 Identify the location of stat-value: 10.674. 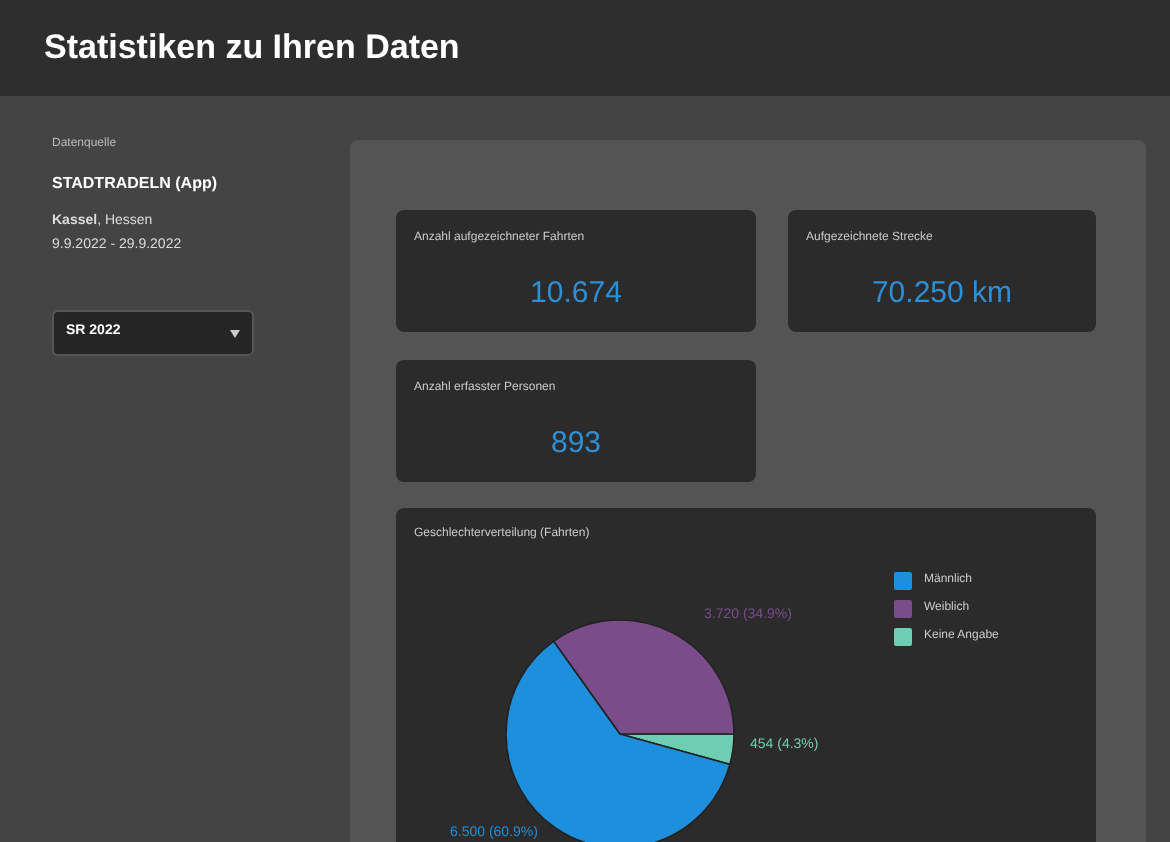
(576, 294).